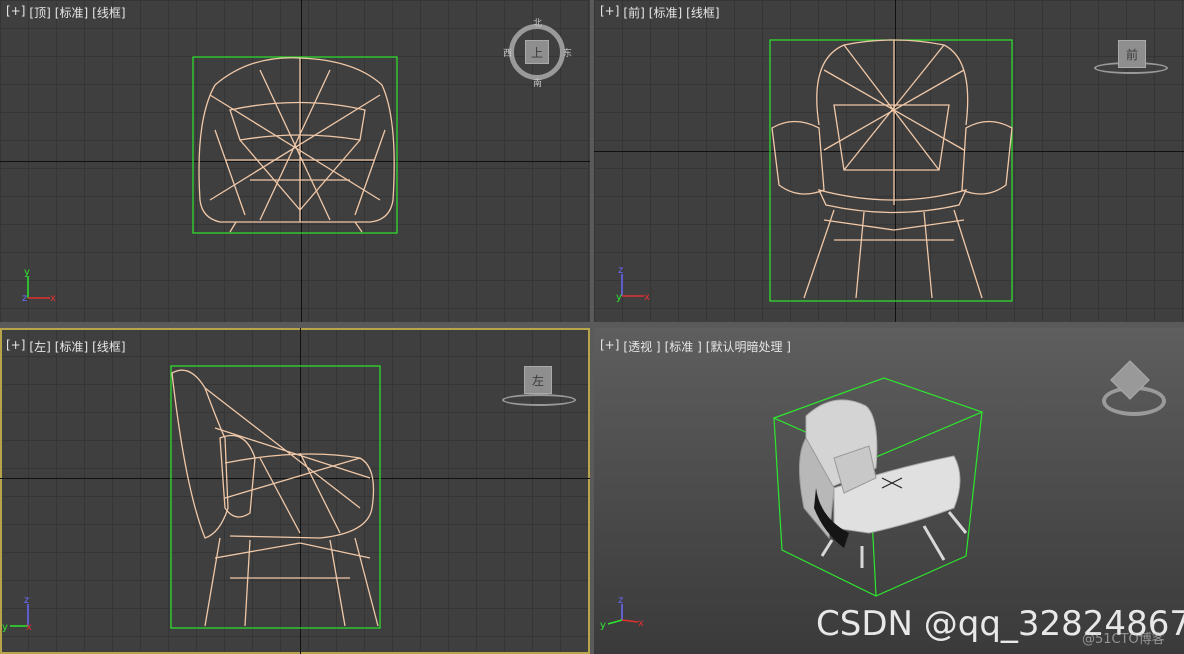  Describe the element at coordinates (538, 380) in the screenshot. I see `viewcube-face: 左` at that location.